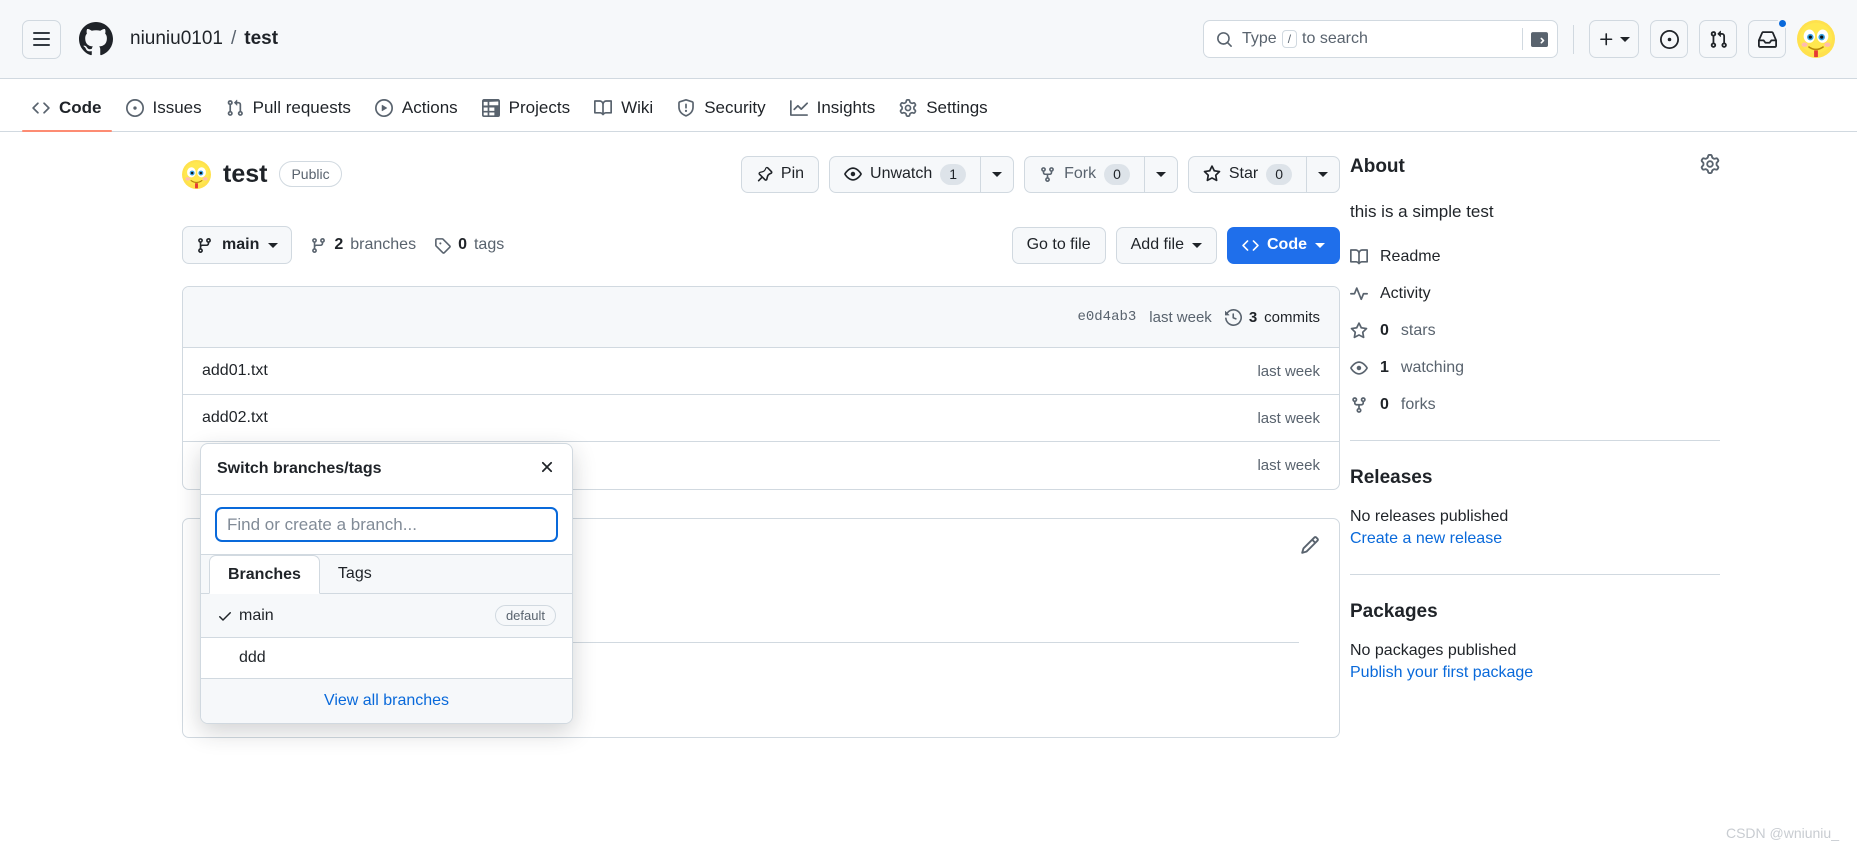 This screenshot has height=853, width=1857. What do you see at coordinates (1160, 174) in the screenshot?
I see `fork-dropdown-button` at bounding box center [1160, 174].